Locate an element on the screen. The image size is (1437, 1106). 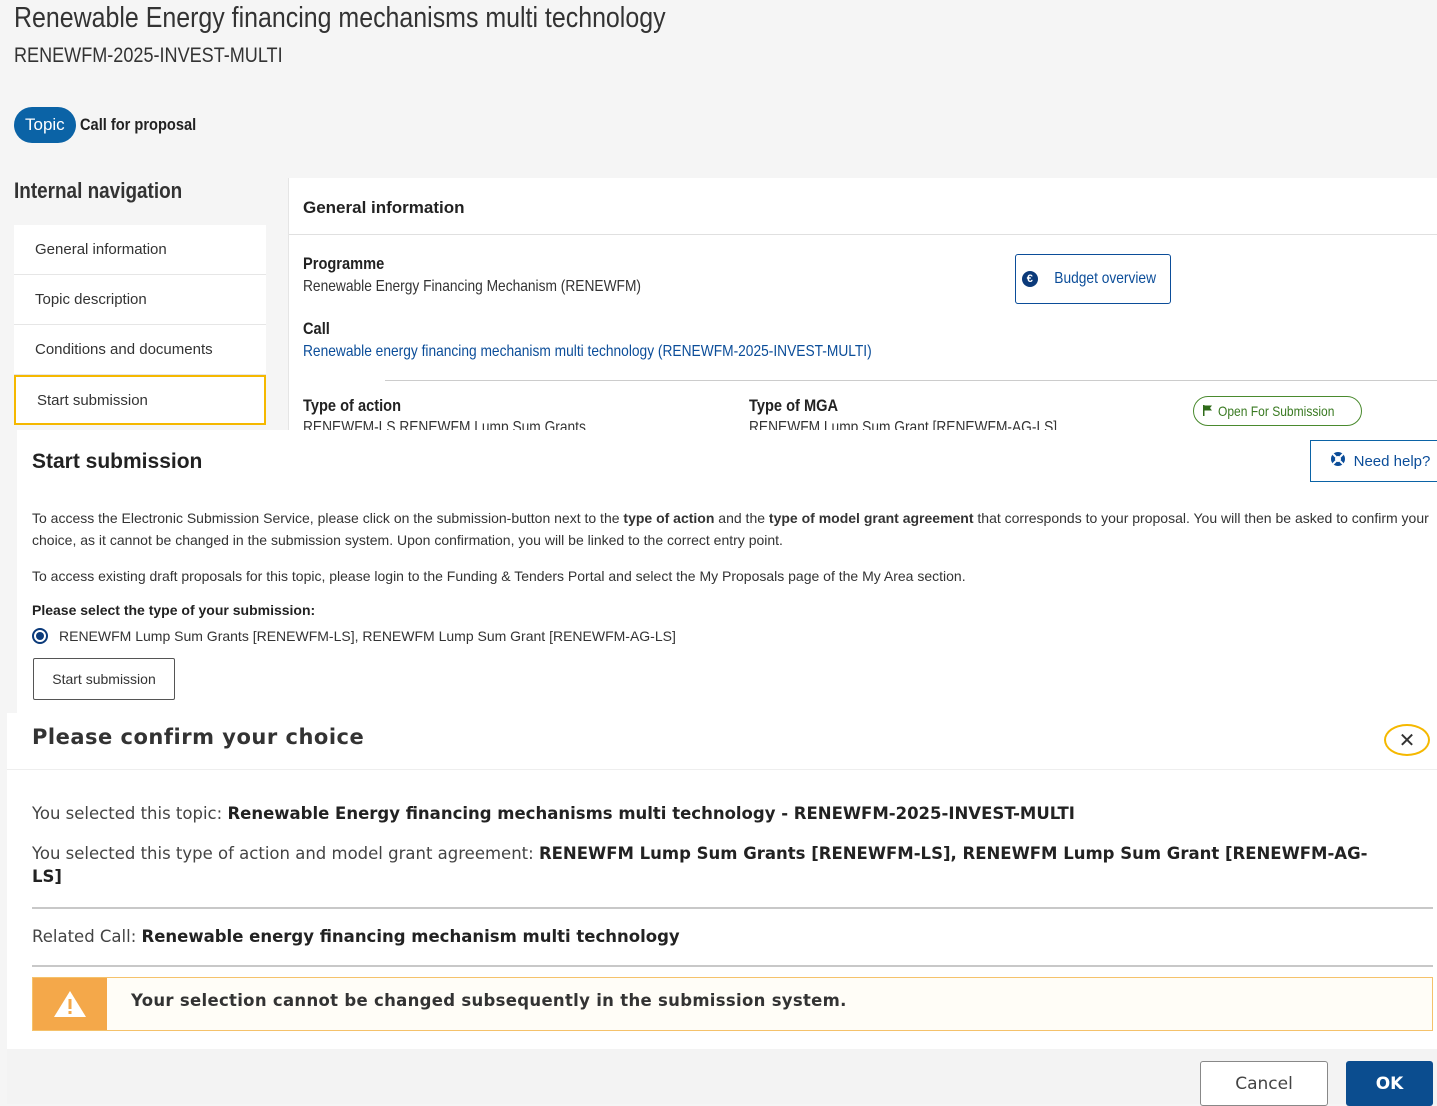
radio-selected is located at coordinates (40, 636).